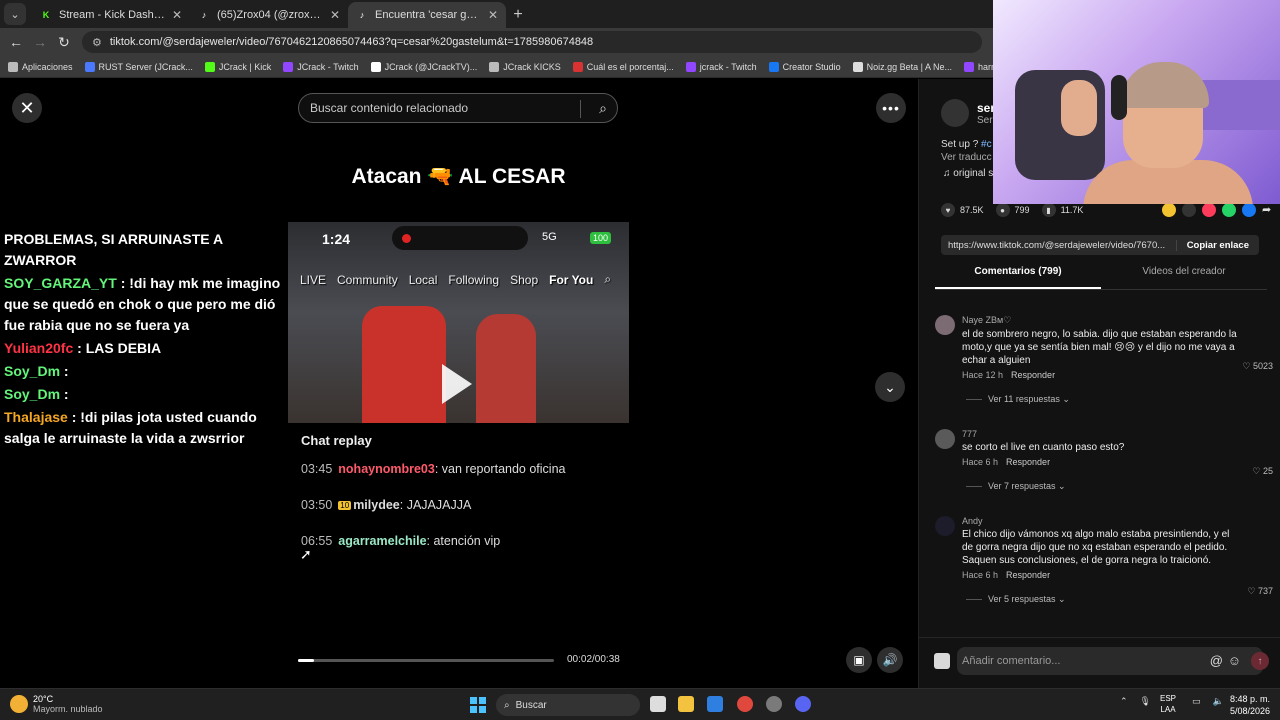 Image resolution: width=1280 pixels, height=720 pixels. I want to click on heart-action: ♥ 87.5K, so click(962, 210).